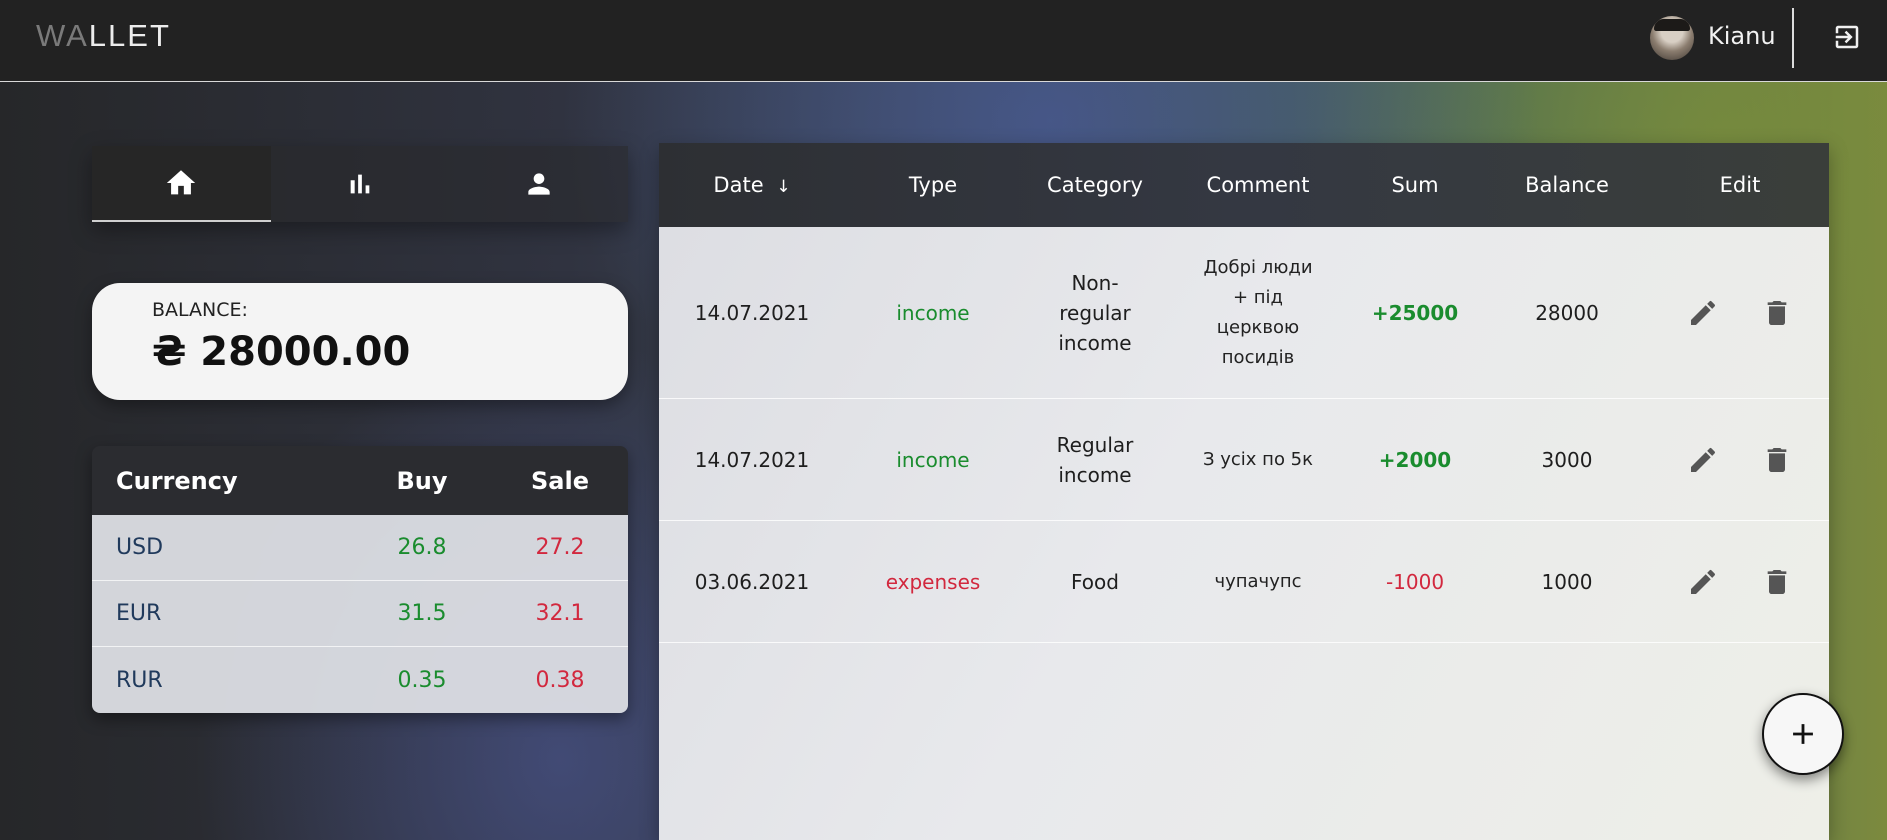 Image resolution: width=1887 pixels, height=840 pixels. What do you see at coordinates (1793, 38) in the screenshot?
I see `header-divider` at bounding box center [1793, 38].